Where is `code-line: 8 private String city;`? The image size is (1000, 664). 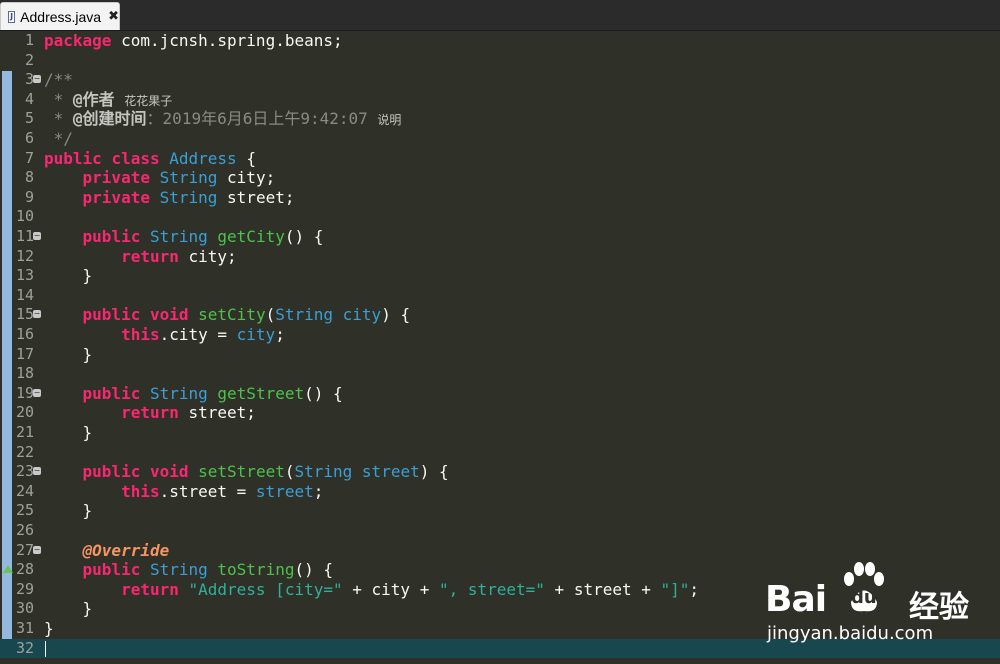
code-line: 8 private String city; is located at coordinates (500, 178).